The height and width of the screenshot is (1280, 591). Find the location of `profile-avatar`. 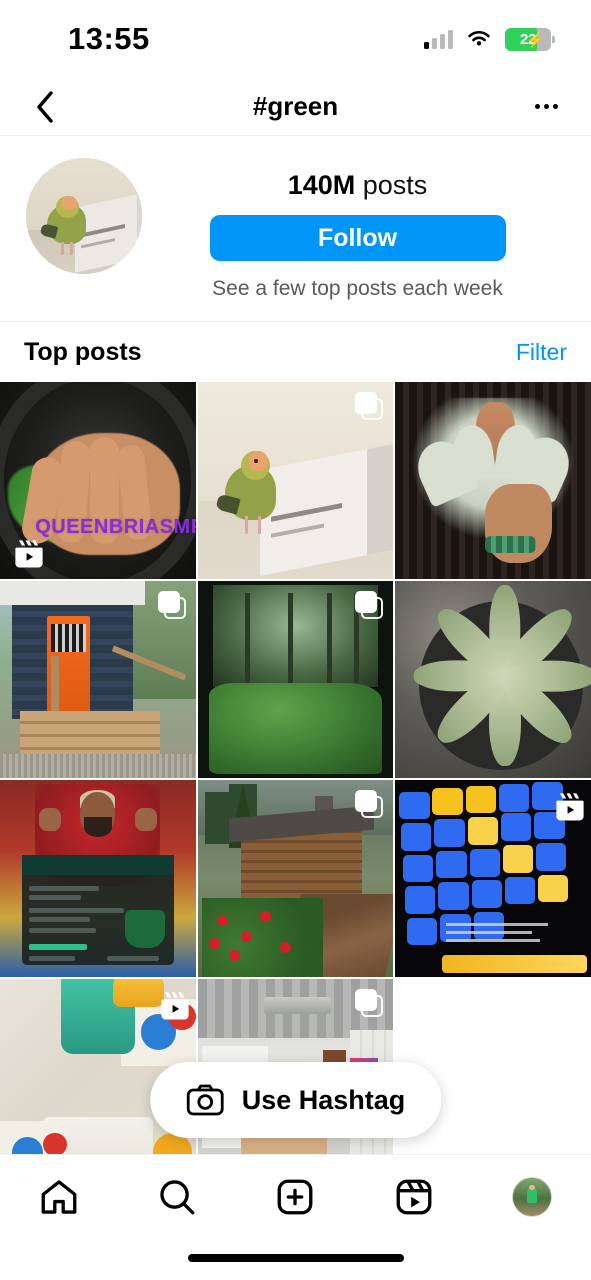

profile-avatar is located at coordinates (531, 1197).